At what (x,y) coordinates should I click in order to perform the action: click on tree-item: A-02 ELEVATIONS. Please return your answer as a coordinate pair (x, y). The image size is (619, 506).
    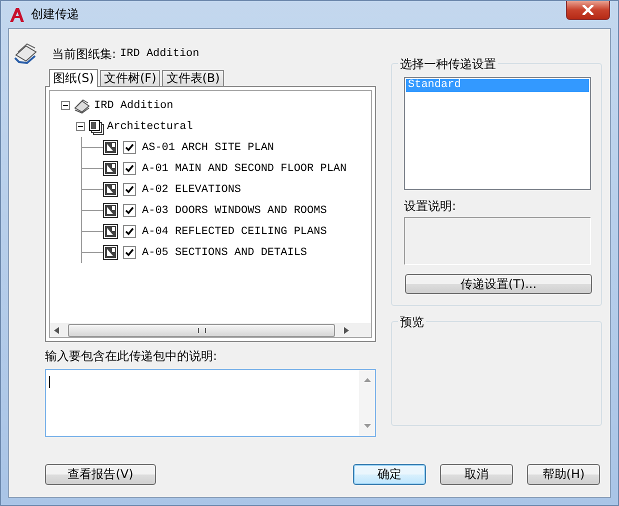
    Looking at the image, I should click on (192, 190).